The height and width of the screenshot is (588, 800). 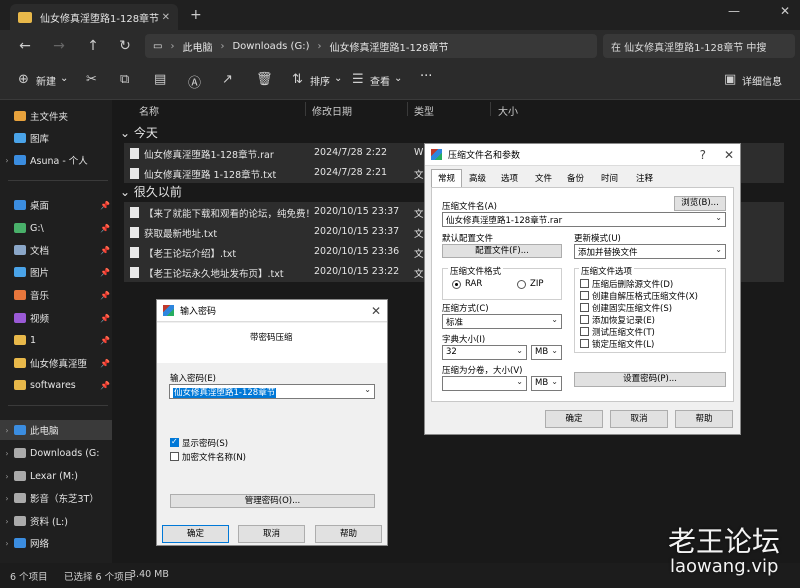 What do you see at coordinates (56, 498) in the screenshot?
I see `sidebar-item-media-drive: › 影音（东芝3T）` at bounding box center [56, 498].